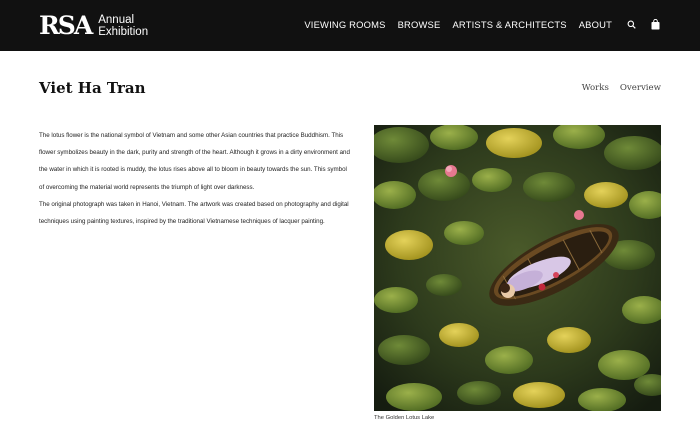 This screenshot has height=438, width=700. Describe the element at coordinates (404, 418) in the screenshot. I see `artwork-caption: The Golden Lotus Lake` at that location.